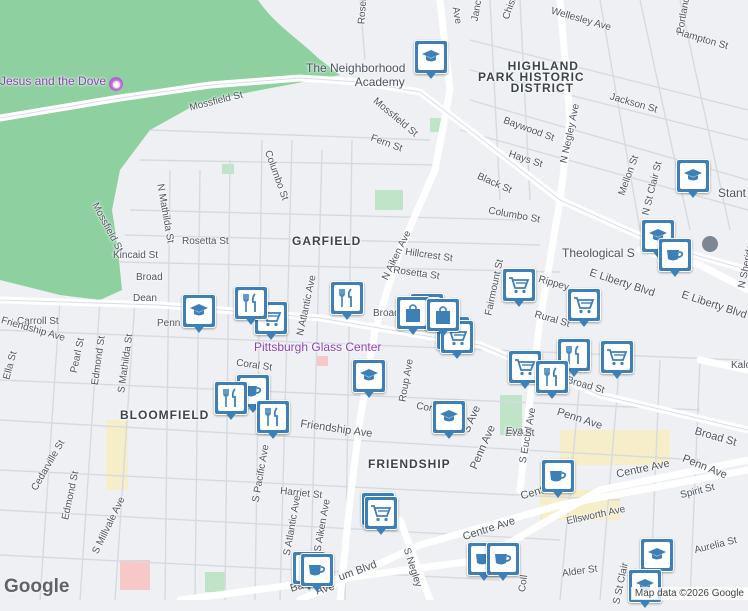  I want to click on camera-icon: ◉, so click(116, 84).